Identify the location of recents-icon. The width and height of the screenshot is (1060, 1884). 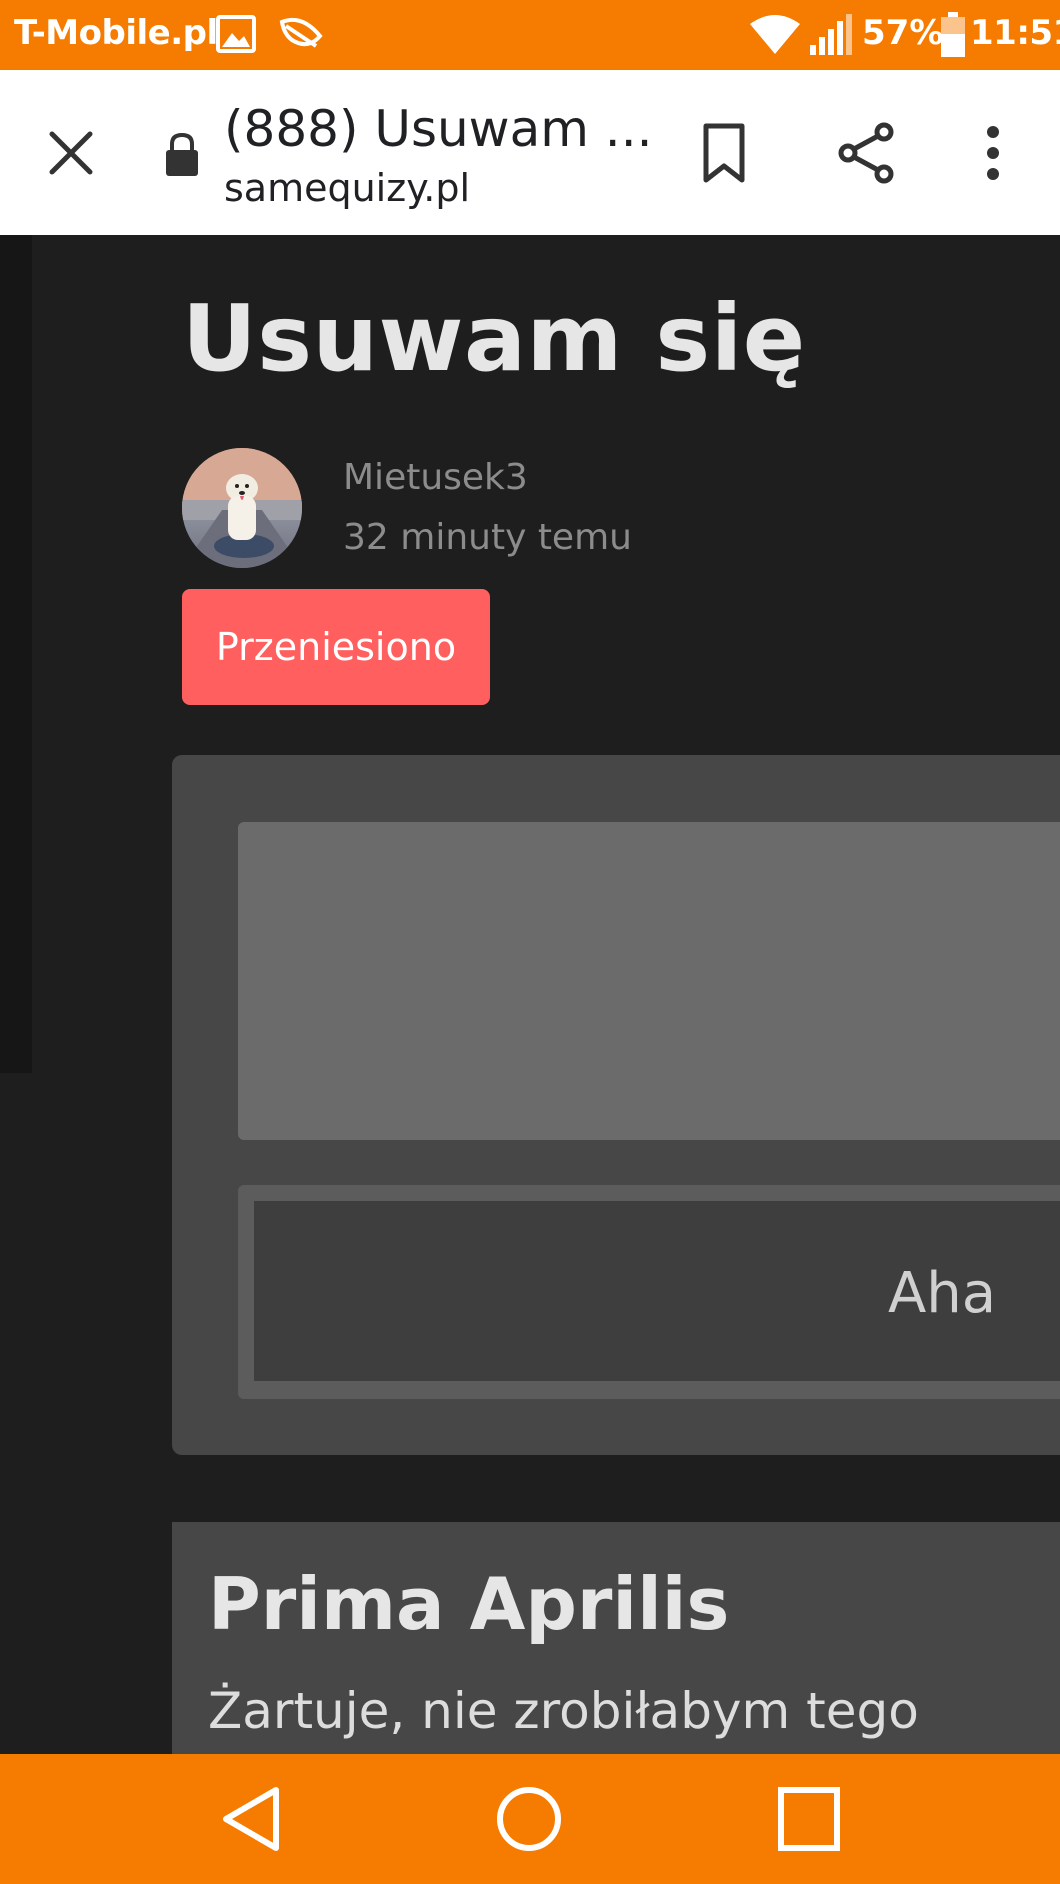
(809, 1819).